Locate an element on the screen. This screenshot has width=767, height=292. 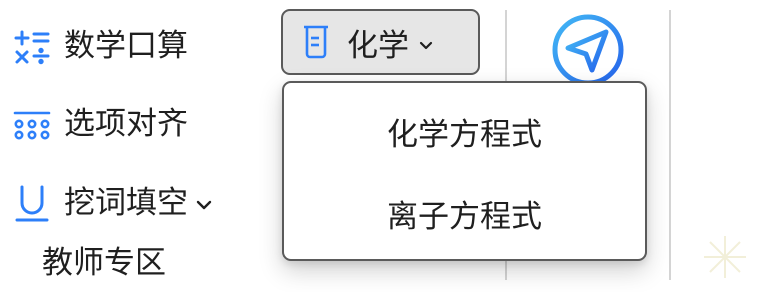
sidebar-item-math-calc: 数学口算 is located at coordinates (99, 46).